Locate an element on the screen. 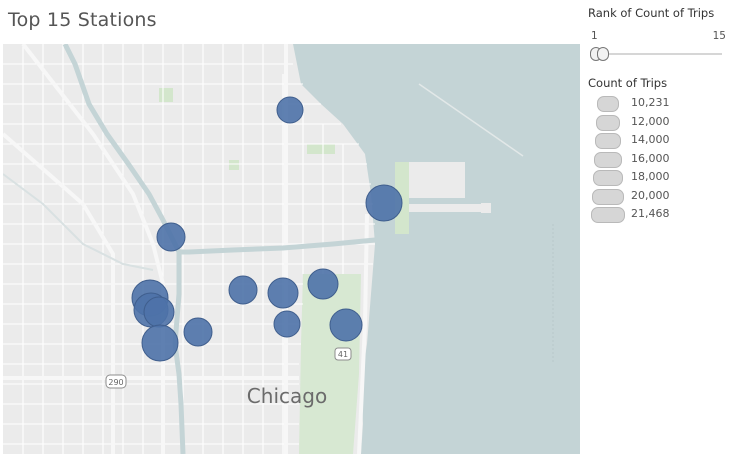 Image resolution: width=736 pixels, height=454 pixels. size-legend-item: 21,468 is located at coordinates (660, 214).